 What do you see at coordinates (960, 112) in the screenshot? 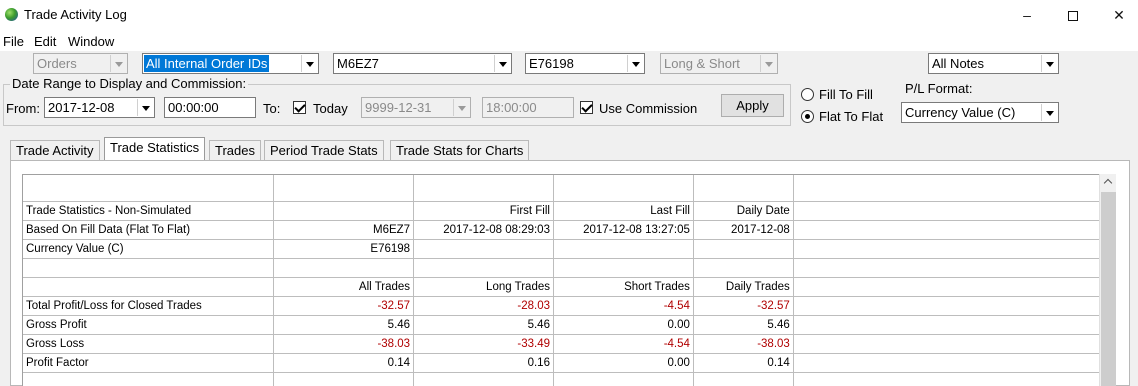
I see `pl-format-value: Currency Value (C)` at bounding box center [960, 112].